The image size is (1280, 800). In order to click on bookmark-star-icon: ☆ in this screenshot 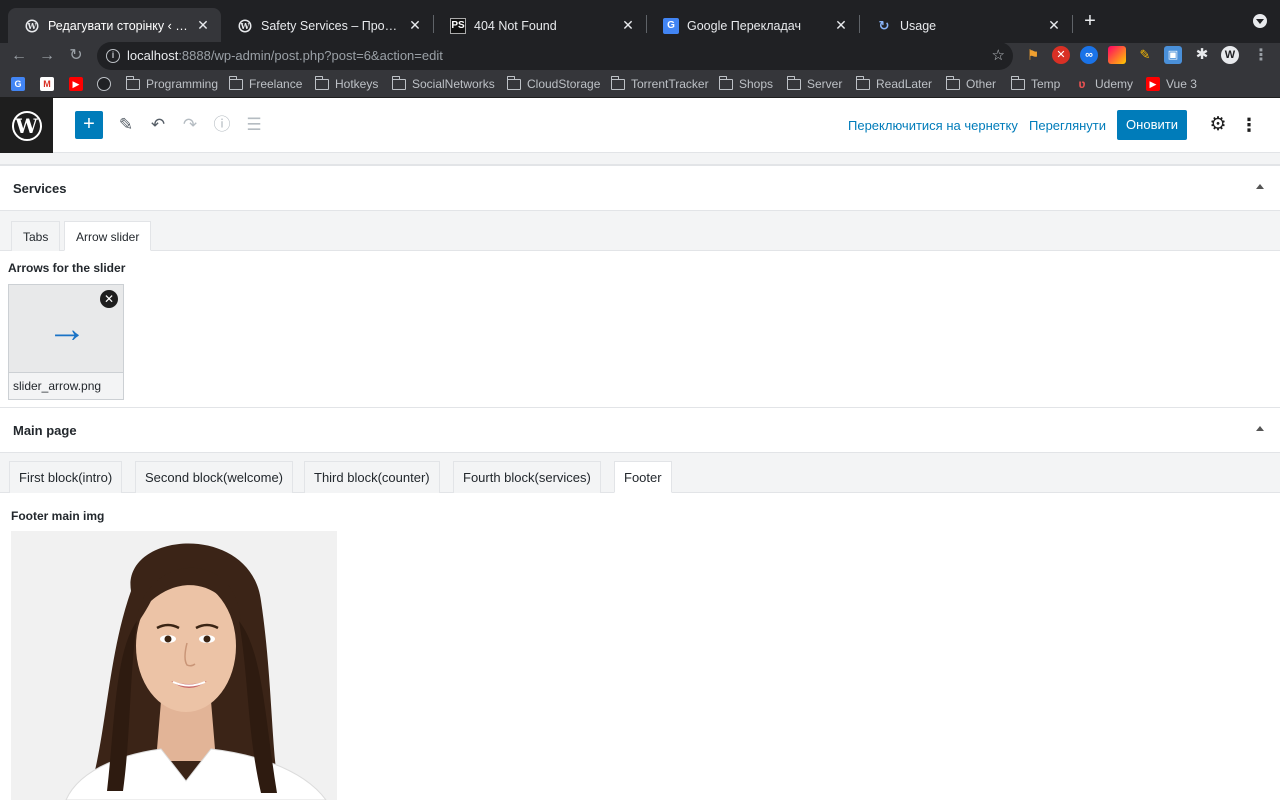, I will do `click(998, 55)`.